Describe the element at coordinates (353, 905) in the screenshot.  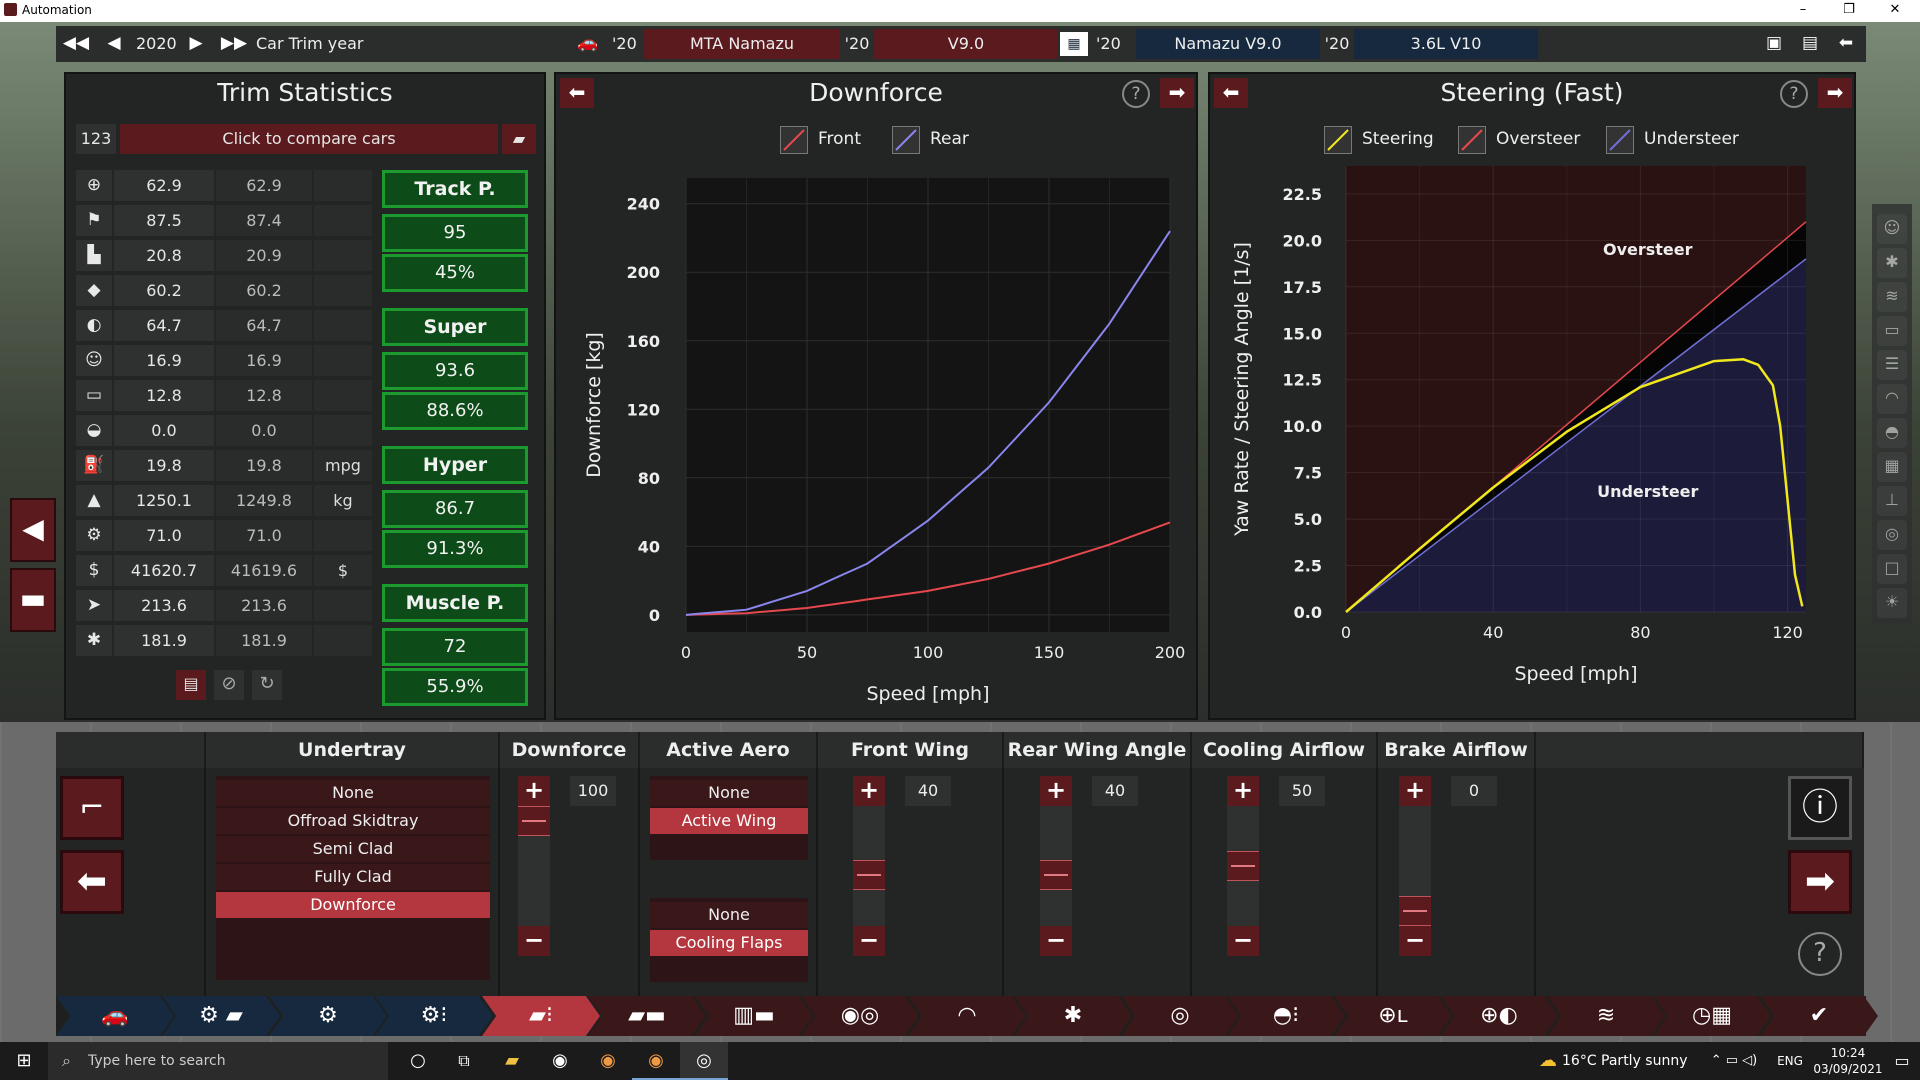
I see `option-item: Downforce` at that location.